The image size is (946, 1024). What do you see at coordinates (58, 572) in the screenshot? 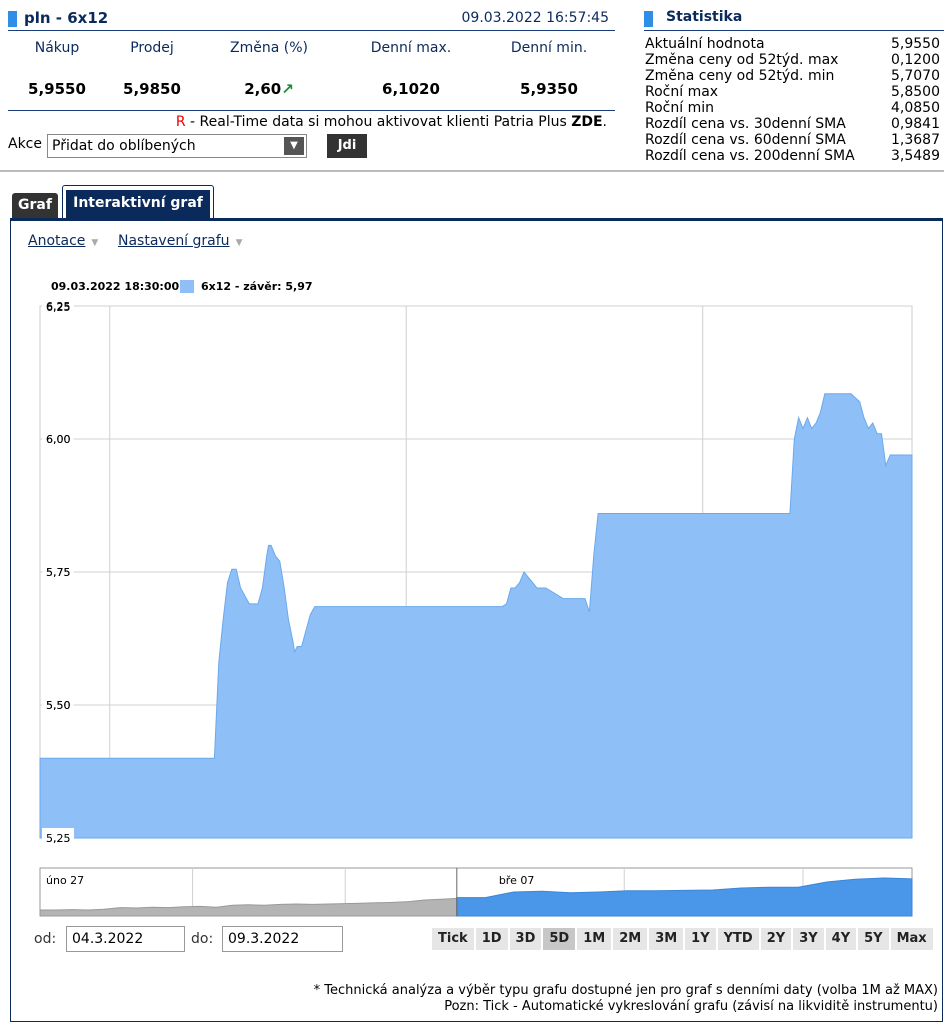
I see `y-tick-label-overlay: 5,75` at bounding box center [58, 572].